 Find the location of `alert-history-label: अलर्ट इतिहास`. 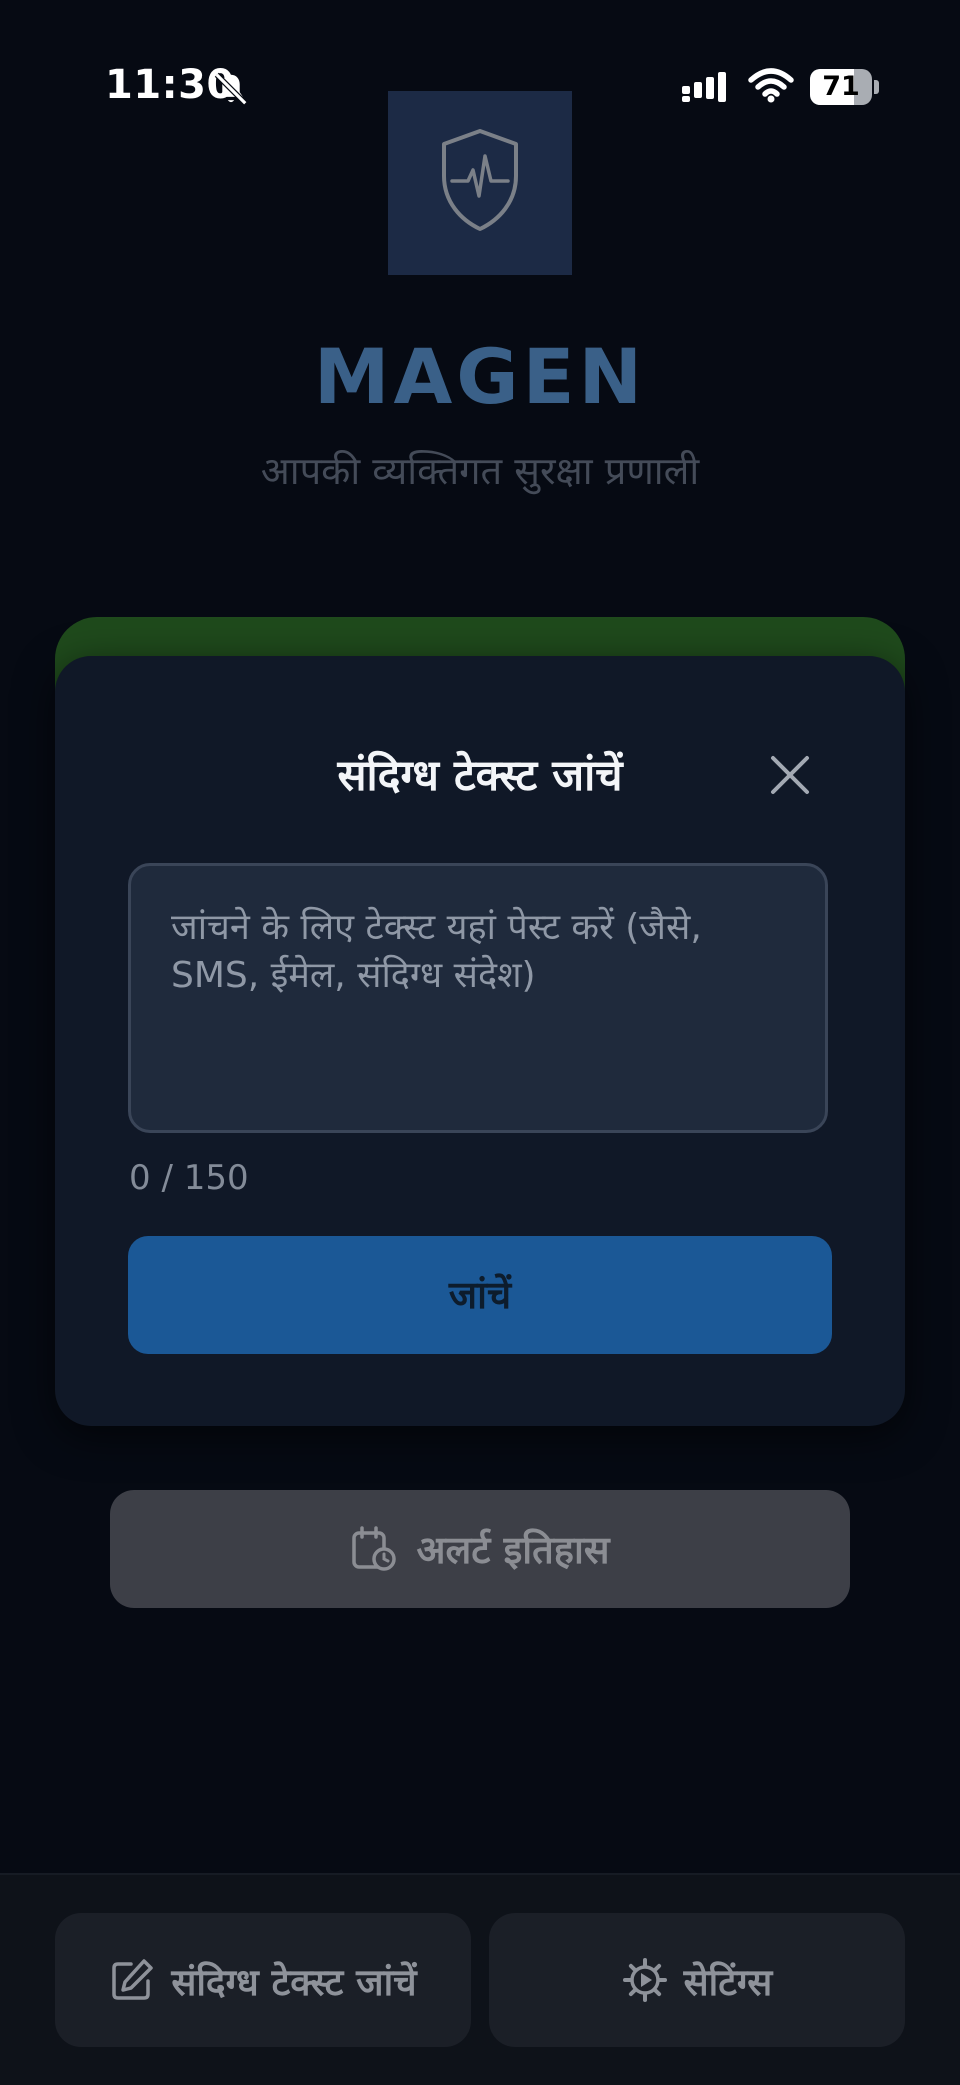

alert-history-label: अलर्ट इतिहास is located at coordinates (513, 1550).